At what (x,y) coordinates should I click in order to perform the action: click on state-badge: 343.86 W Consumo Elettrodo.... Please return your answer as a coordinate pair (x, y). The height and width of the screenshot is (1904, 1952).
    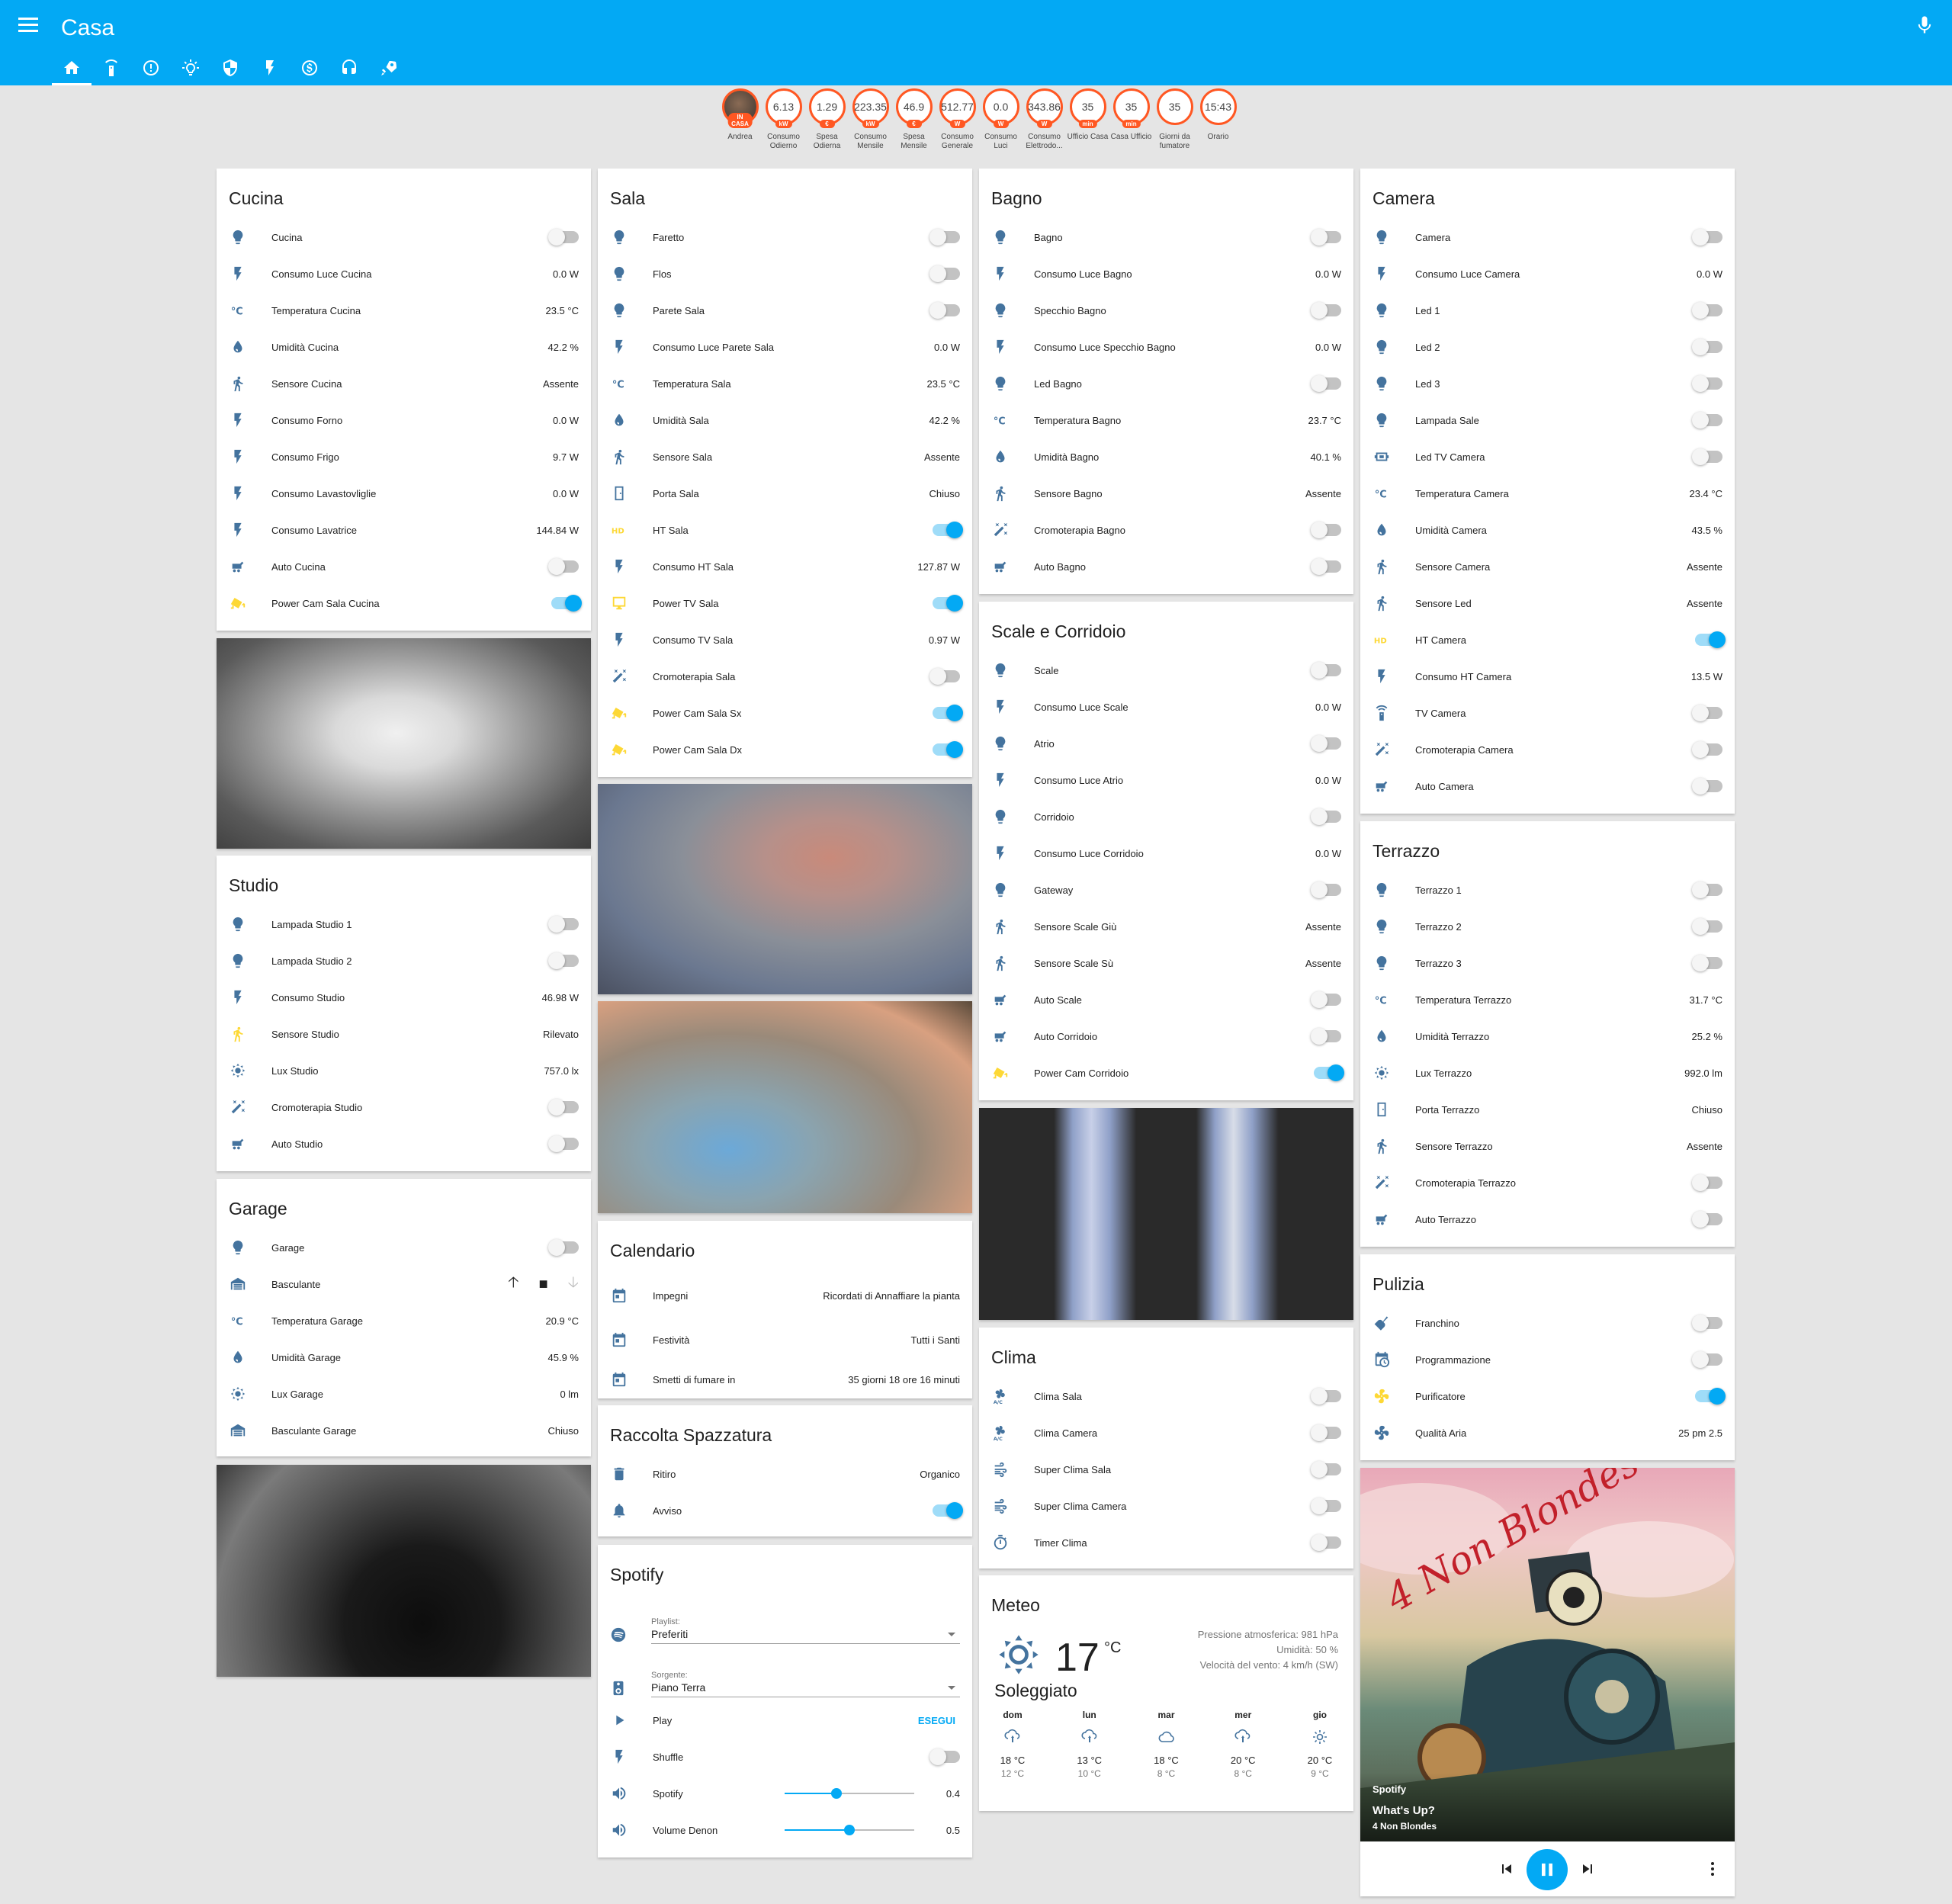
    Looking at the image, I should click on (1044, 119).